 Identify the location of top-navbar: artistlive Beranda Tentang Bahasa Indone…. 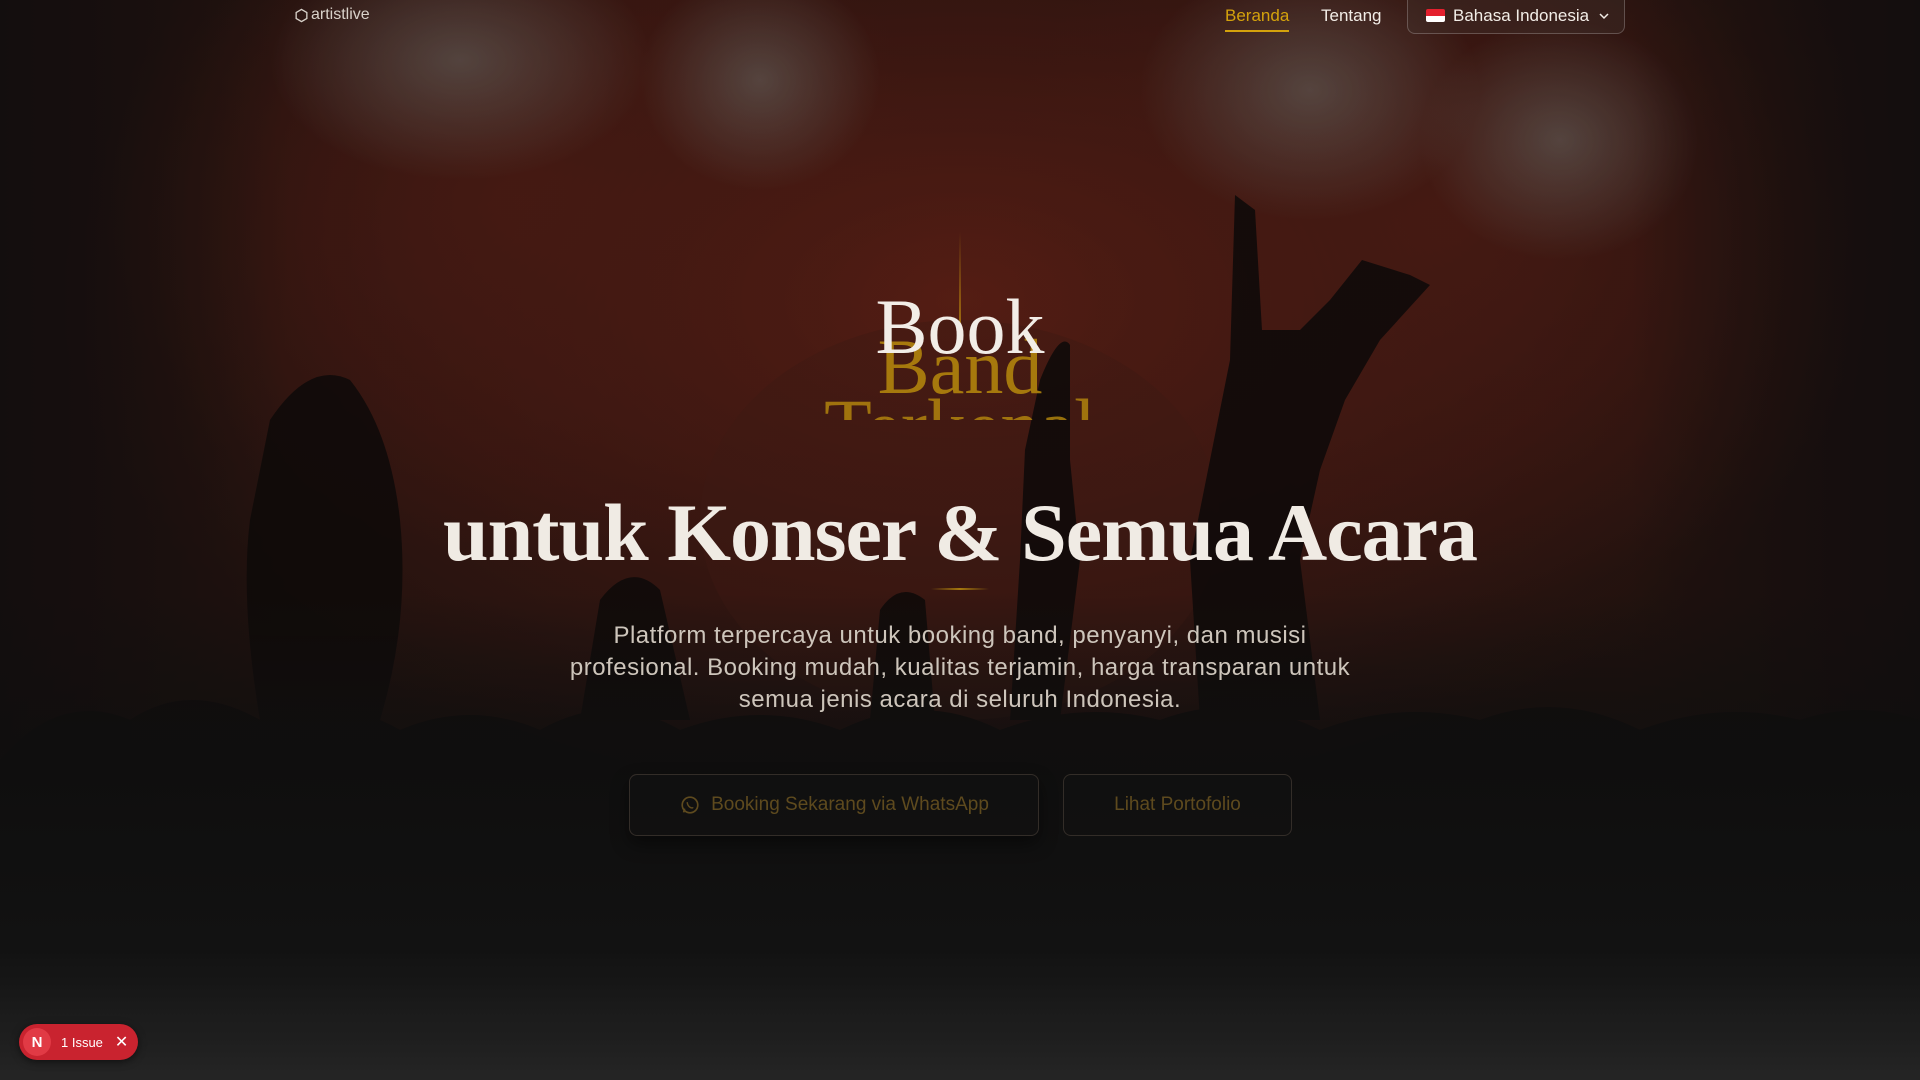
(960, 20).